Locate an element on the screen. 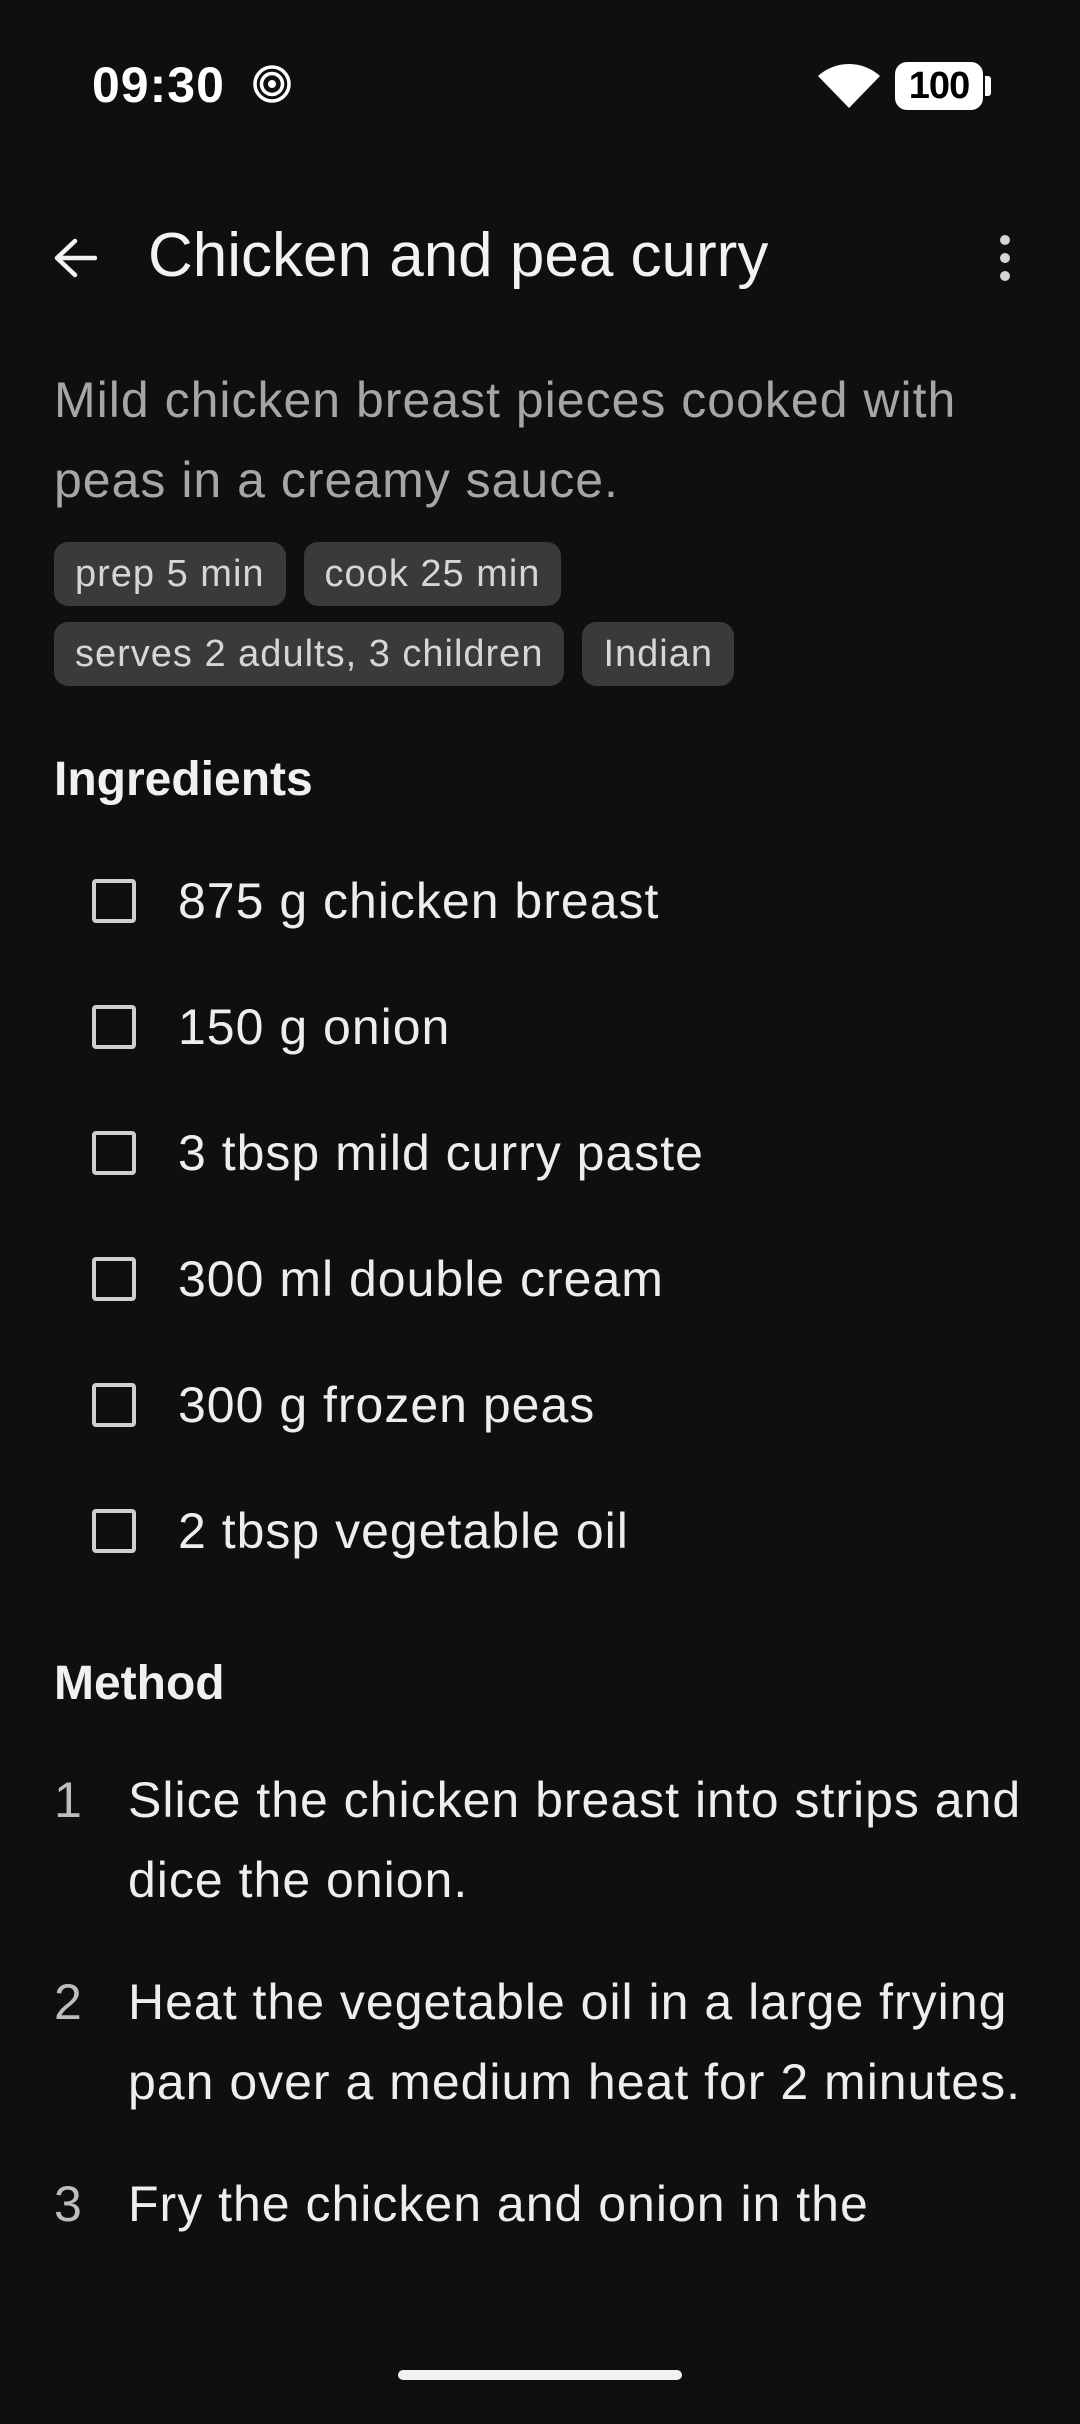 The height and width of the screenshot is (2424, 1080). battery-indicator: 100 is located at coordinates (943, 86).